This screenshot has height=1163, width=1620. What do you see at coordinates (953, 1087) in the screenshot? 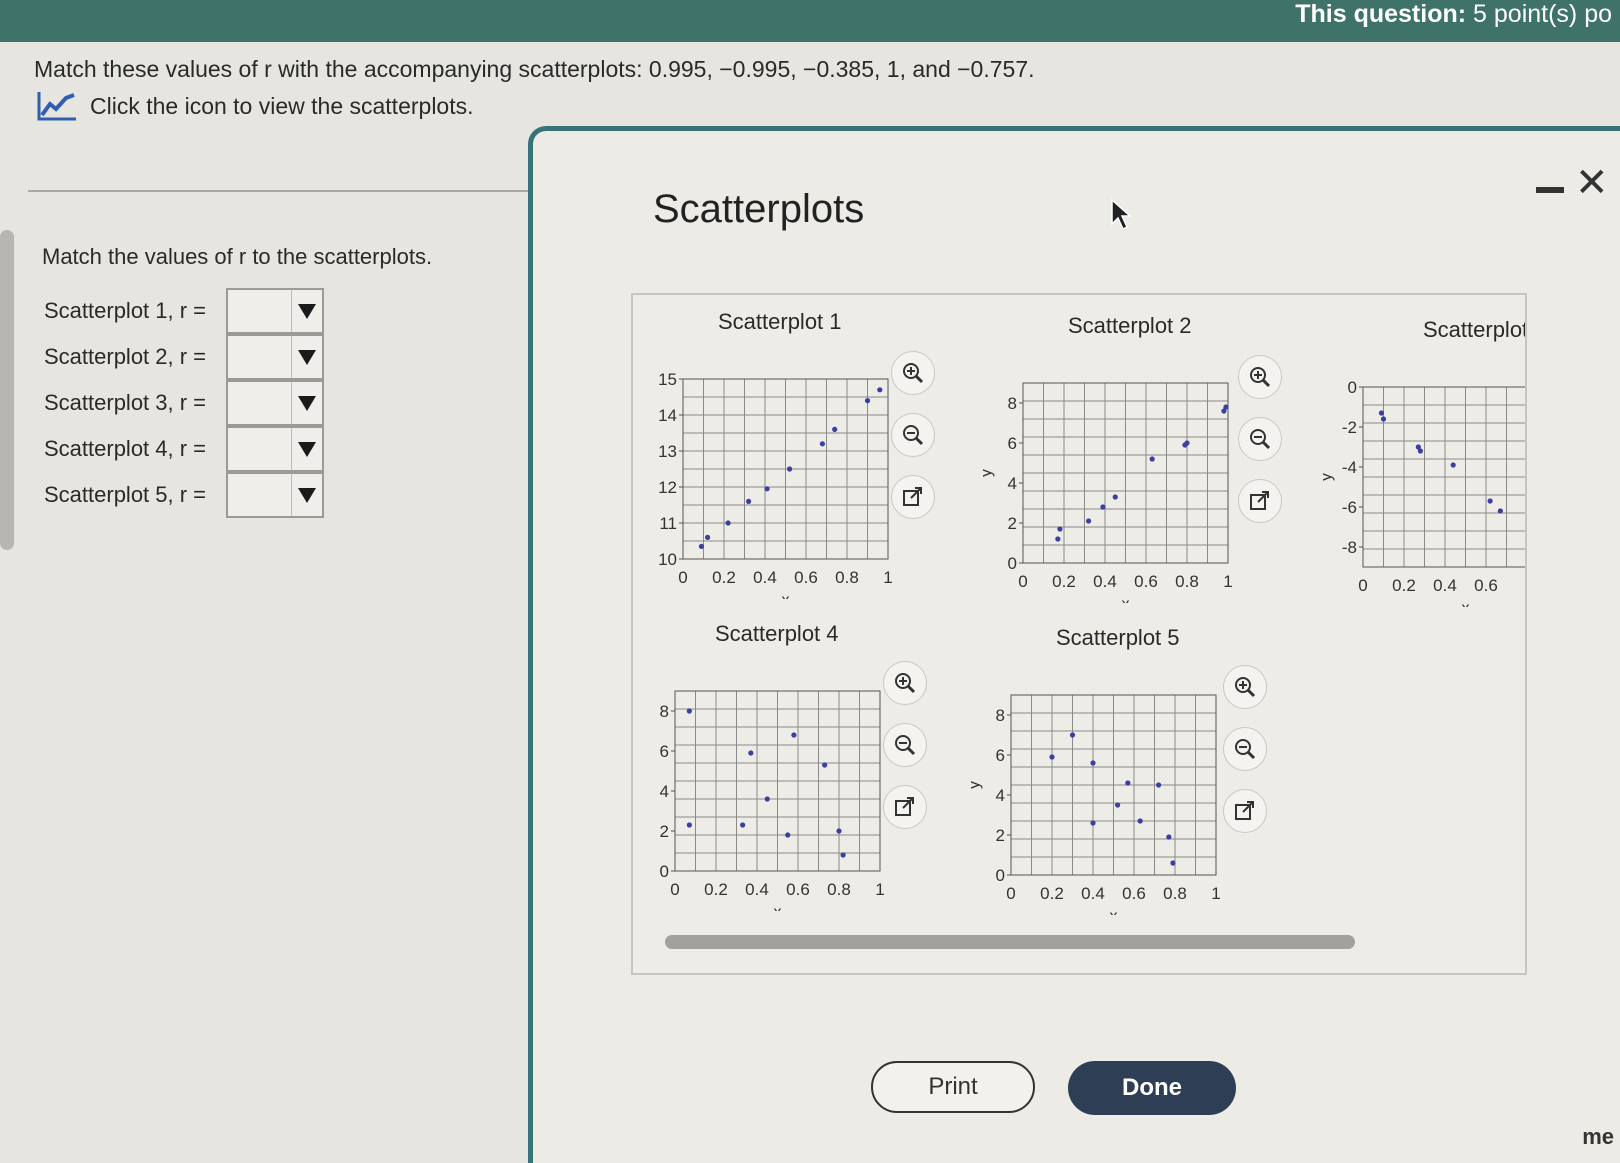
I see `print-button: Print` at bounding box center [953, 1087].